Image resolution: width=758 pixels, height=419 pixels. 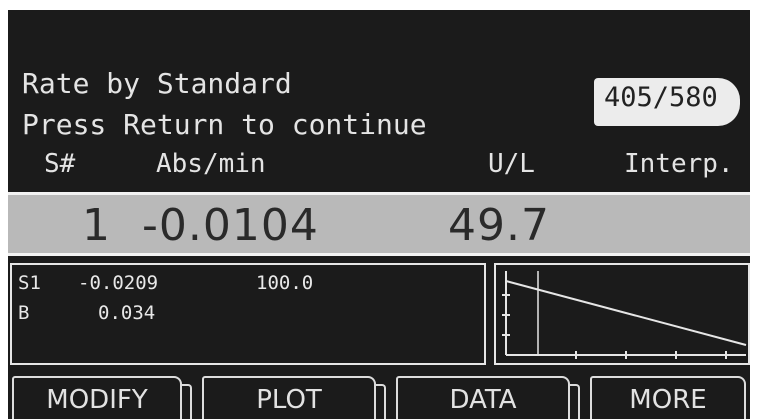 What do you see at coordinates (211, 164) in the screenshot?
I see `column-header-abs: Abs/min` at bounding box center [211, 164].